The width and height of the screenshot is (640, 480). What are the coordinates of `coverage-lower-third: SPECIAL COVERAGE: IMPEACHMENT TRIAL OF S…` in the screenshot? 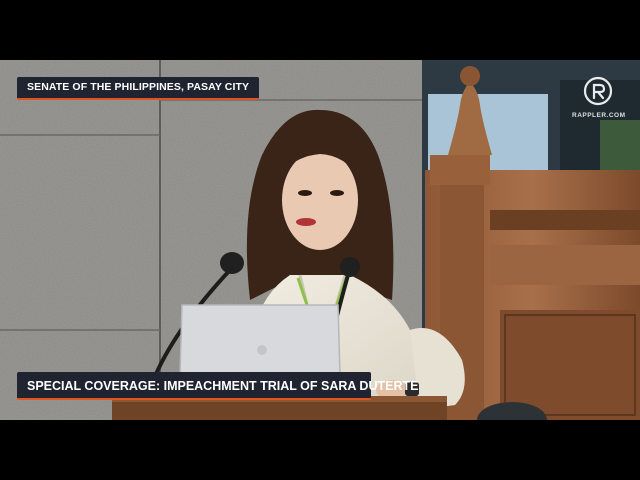 It's located at (217, 386).